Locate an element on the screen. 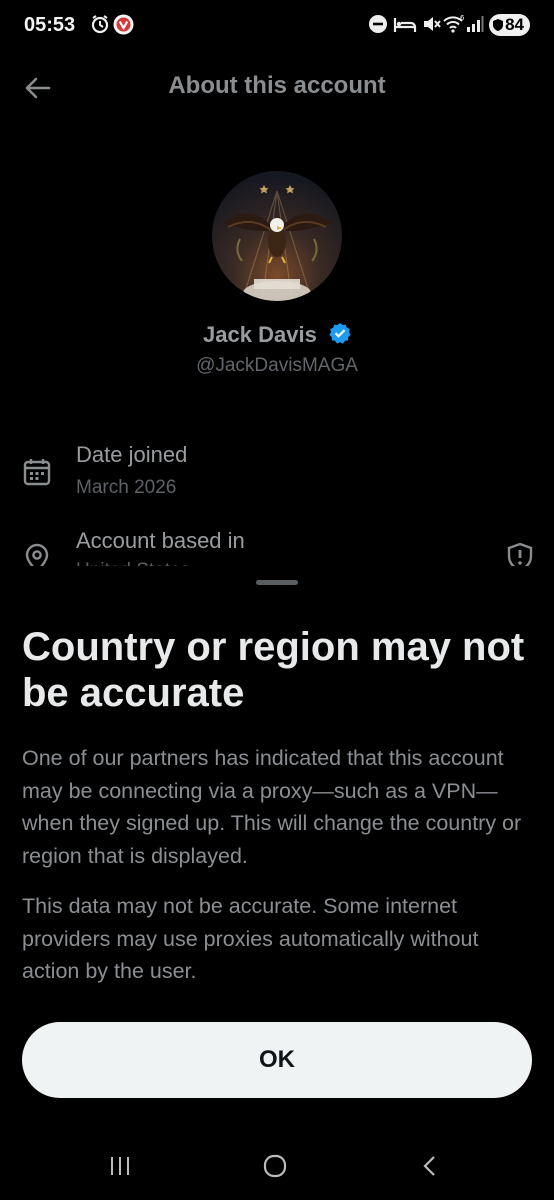 The width and height of the screenshot is (554, 1200). verified-badge-icon is located at coordinates (340, 336).